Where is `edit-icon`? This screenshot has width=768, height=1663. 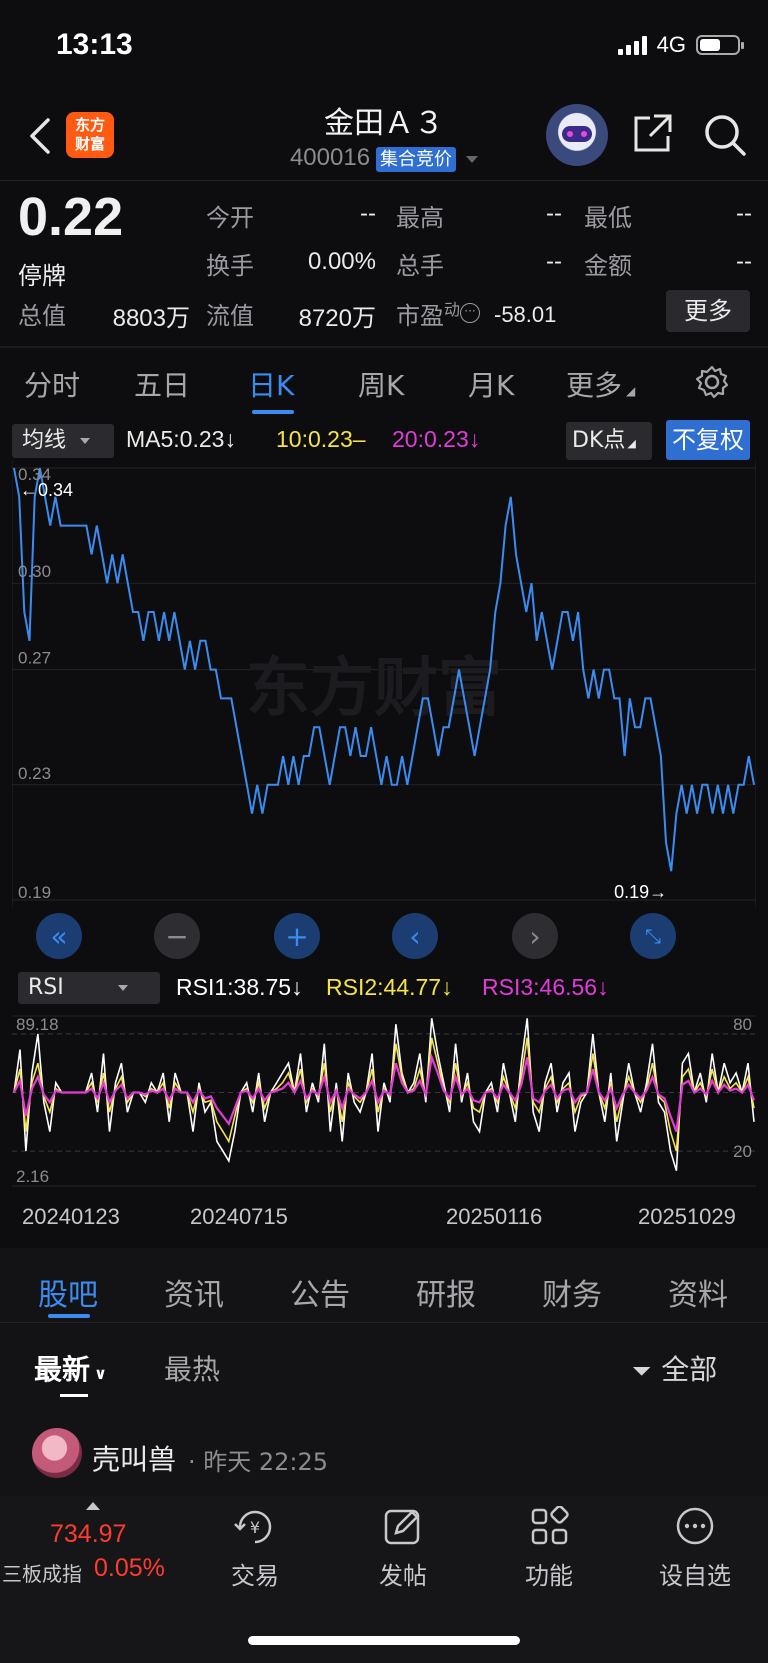 edit-icon is located at coordinates (402, 1527).